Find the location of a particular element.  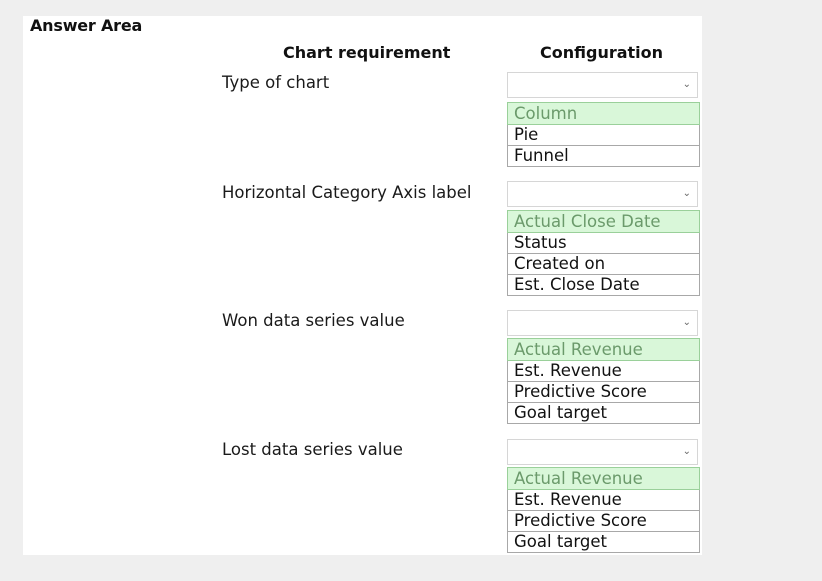

option-item: Actual Close Date is located at coordinates (603, 221).